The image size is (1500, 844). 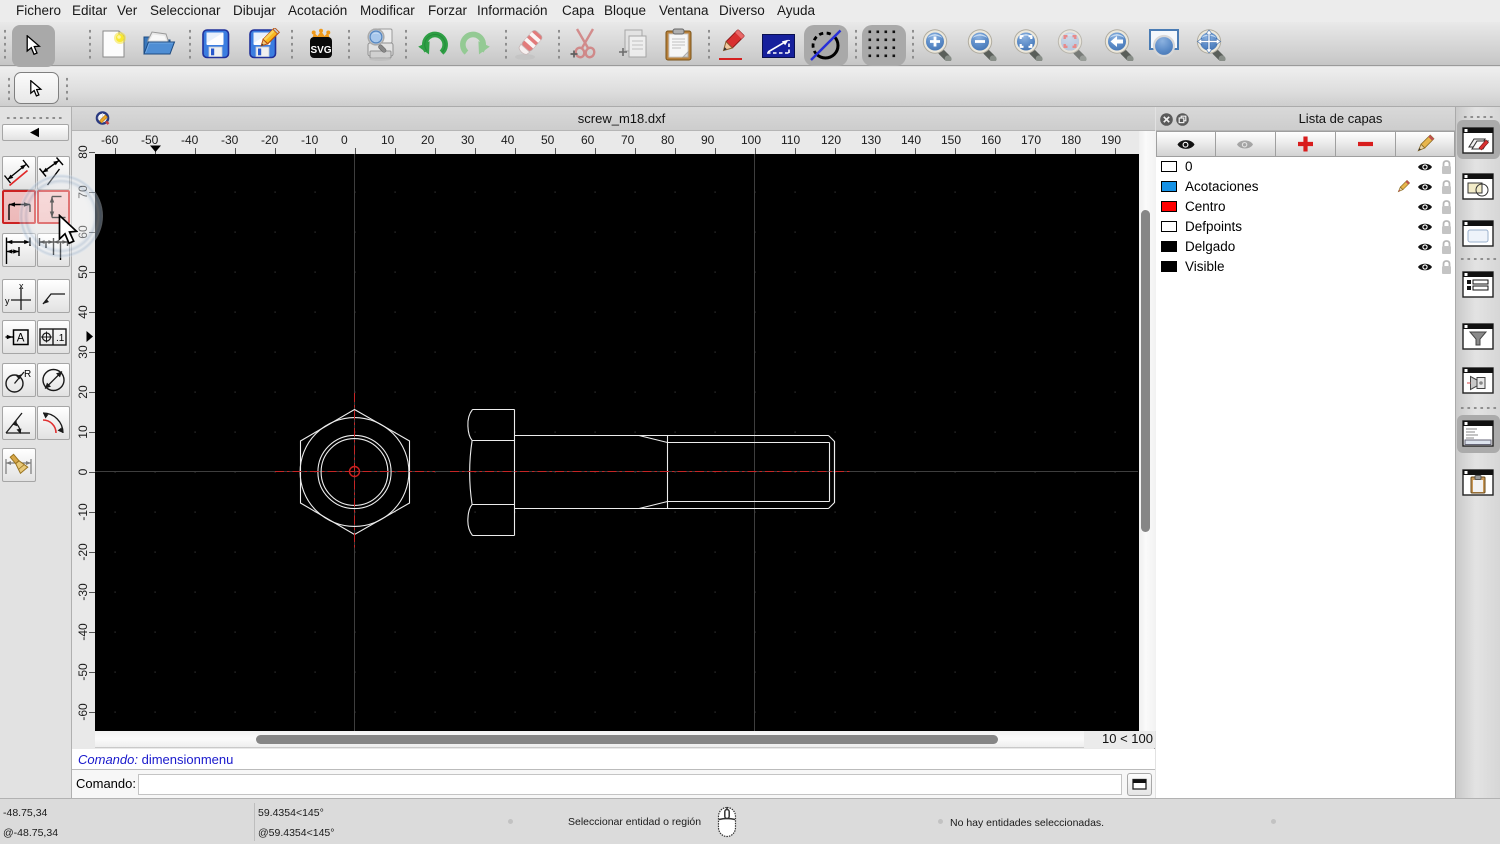 I want to click on svg-text: y, so click(x=7, y=301).